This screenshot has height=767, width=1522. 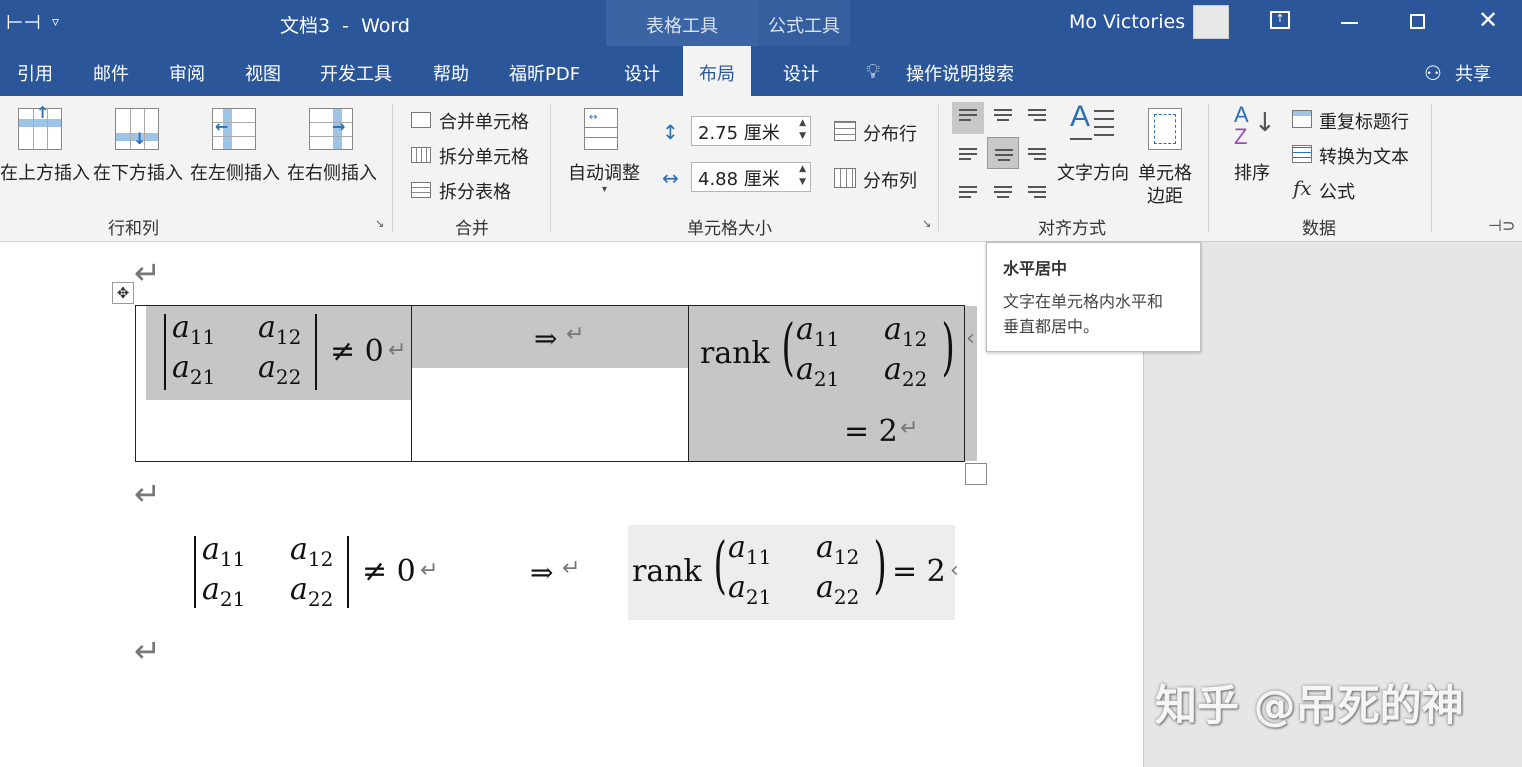 What do you see at coordinates (356, 73) in the screenshot?
I see `tab-developer: 开发工具` at bounding box center [356, 73].